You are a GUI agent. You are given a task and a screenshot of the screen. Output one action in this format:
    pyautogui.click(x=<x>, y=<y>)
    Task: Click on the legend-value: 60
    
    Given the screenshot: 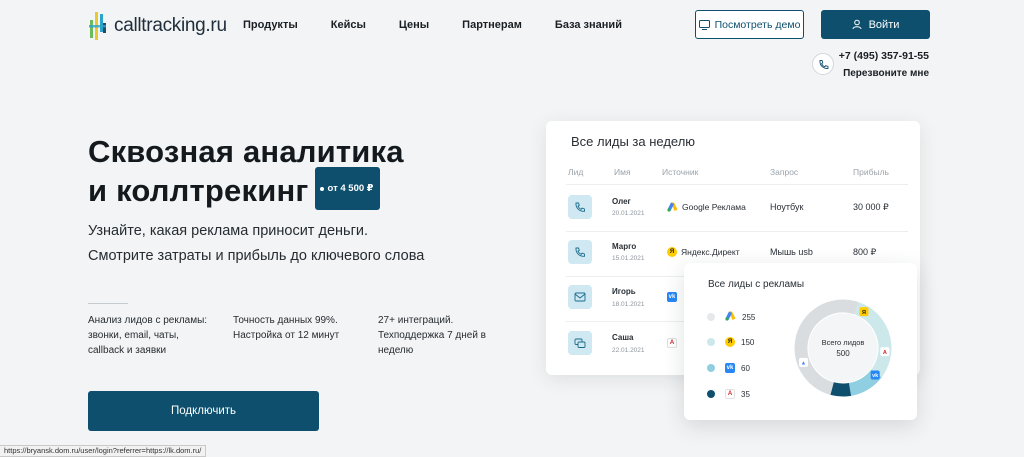 What is the action you would take?
    pyautogui.click(x=745, y=368)
    